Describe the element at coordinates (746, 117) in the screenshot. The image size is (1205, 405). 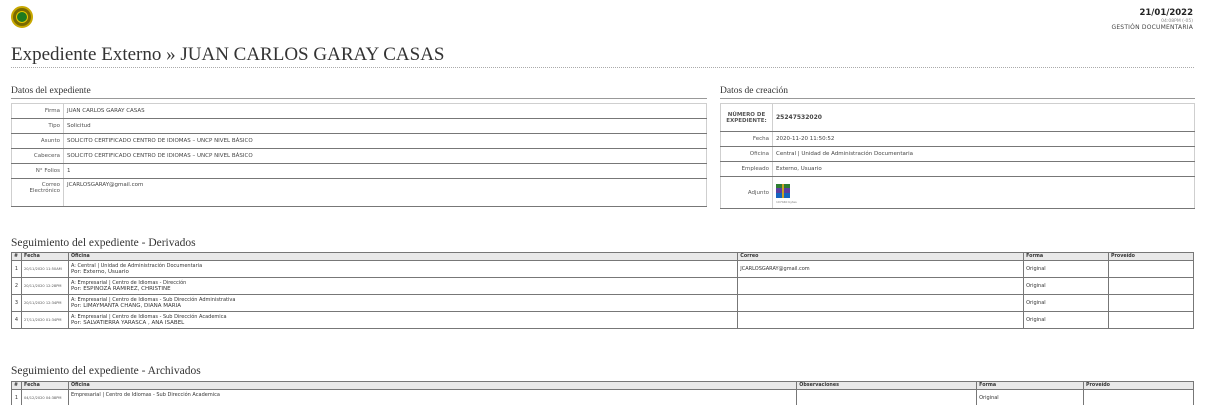
I see `numero-label: NÚMERO DE EXPEDIENTE:` at that location.